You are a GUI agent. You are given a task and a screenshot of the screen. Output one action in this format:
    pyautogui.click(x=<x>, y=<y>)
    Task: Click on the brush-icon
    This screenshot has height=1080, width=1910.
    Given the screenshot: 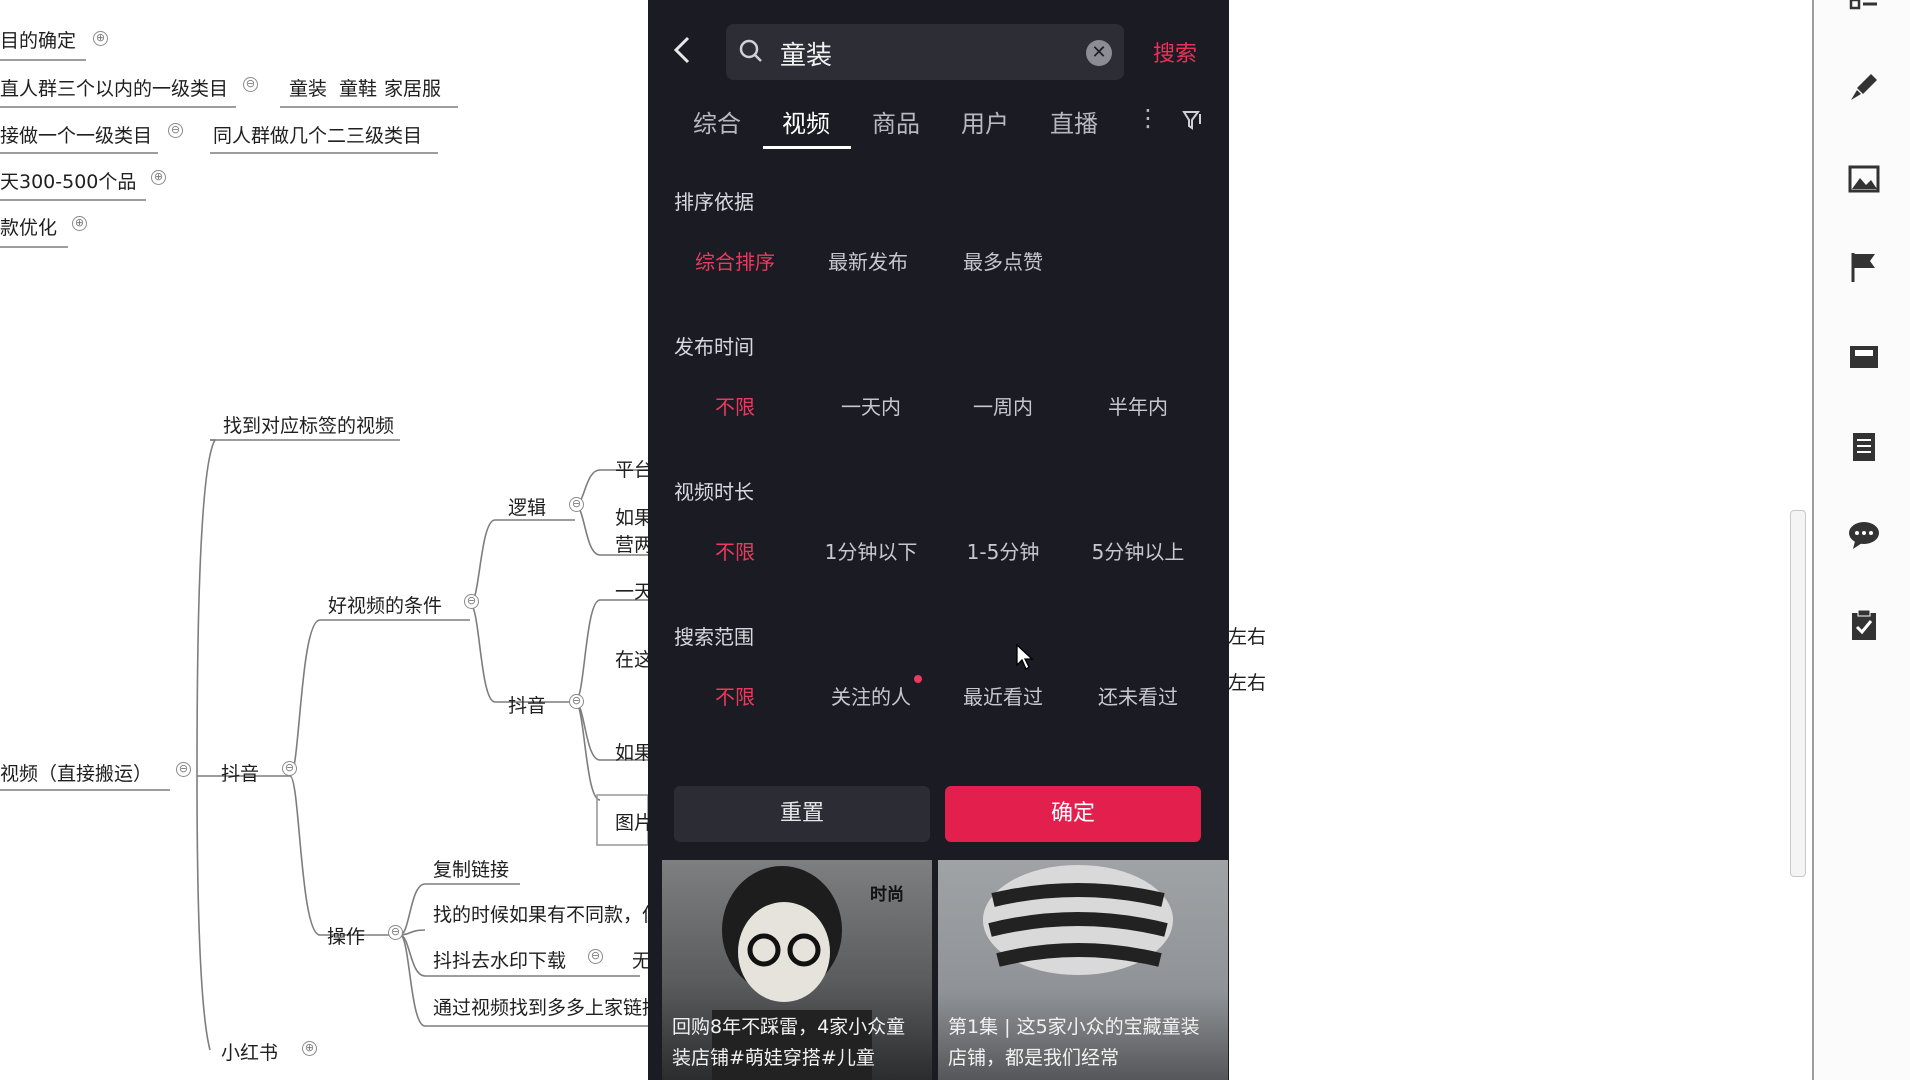 What is the action you would take?
    pyautogui.click(x=1864, y=87)
    